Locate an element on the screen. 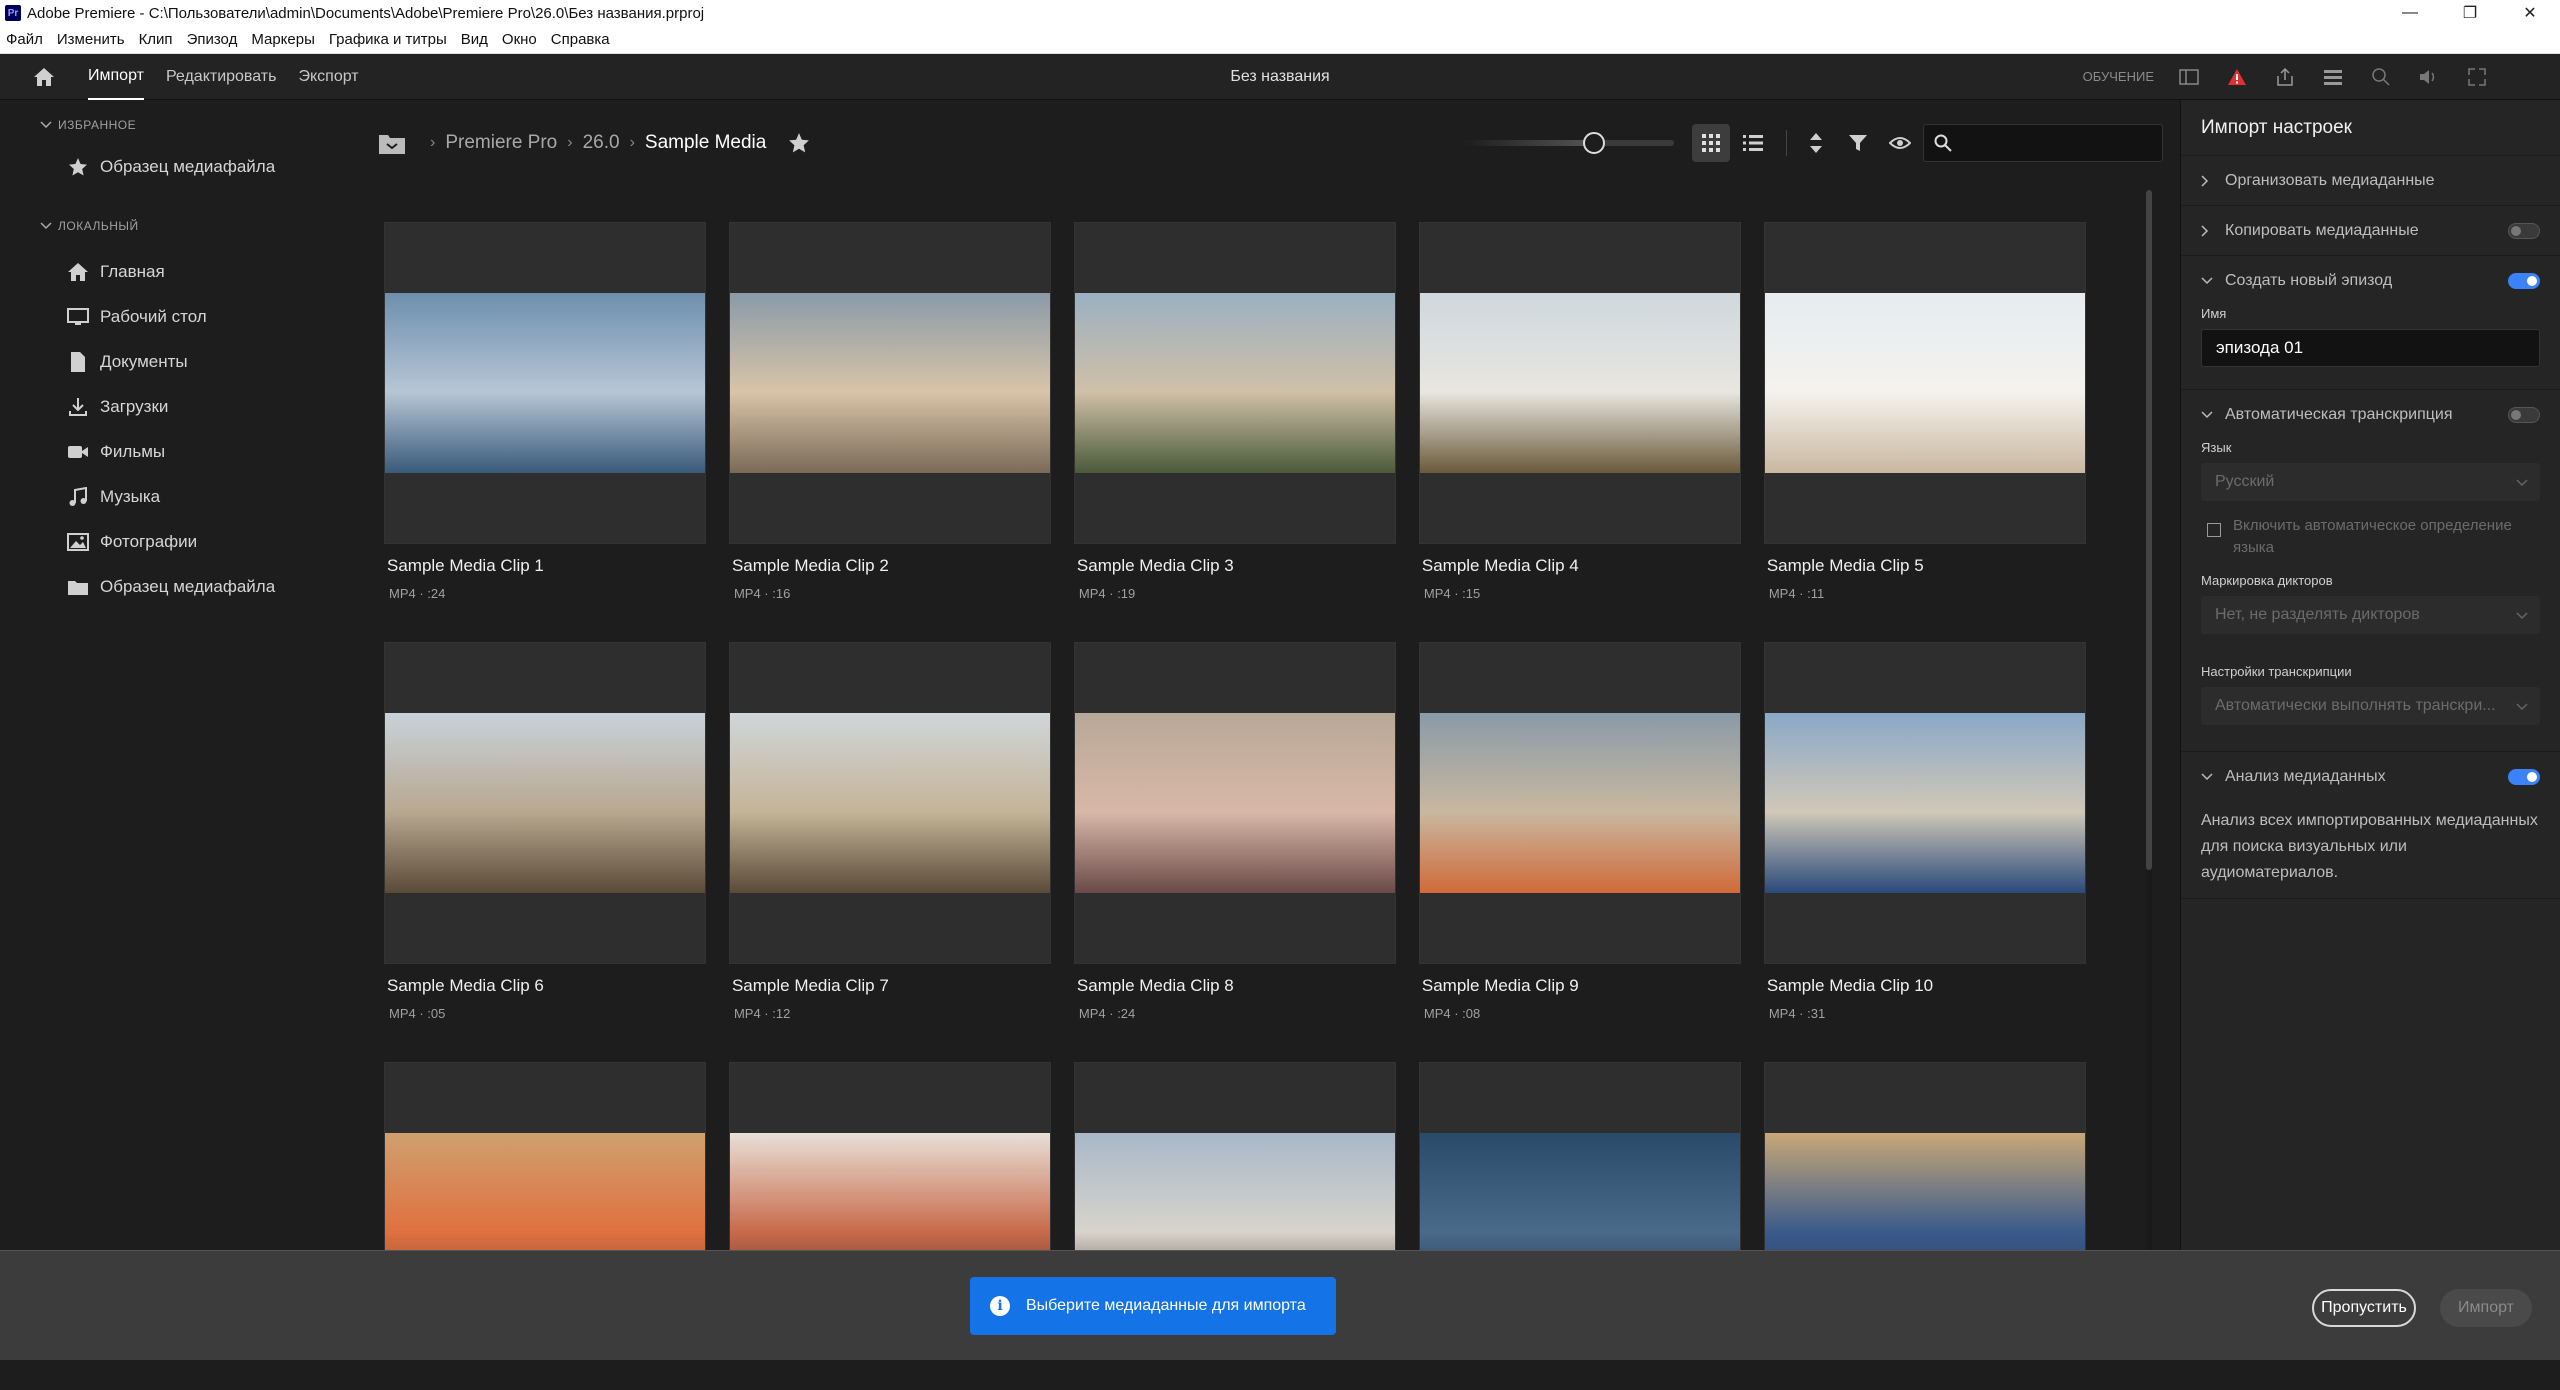  menu-clip: Клип is located at coordinates (156, 39).